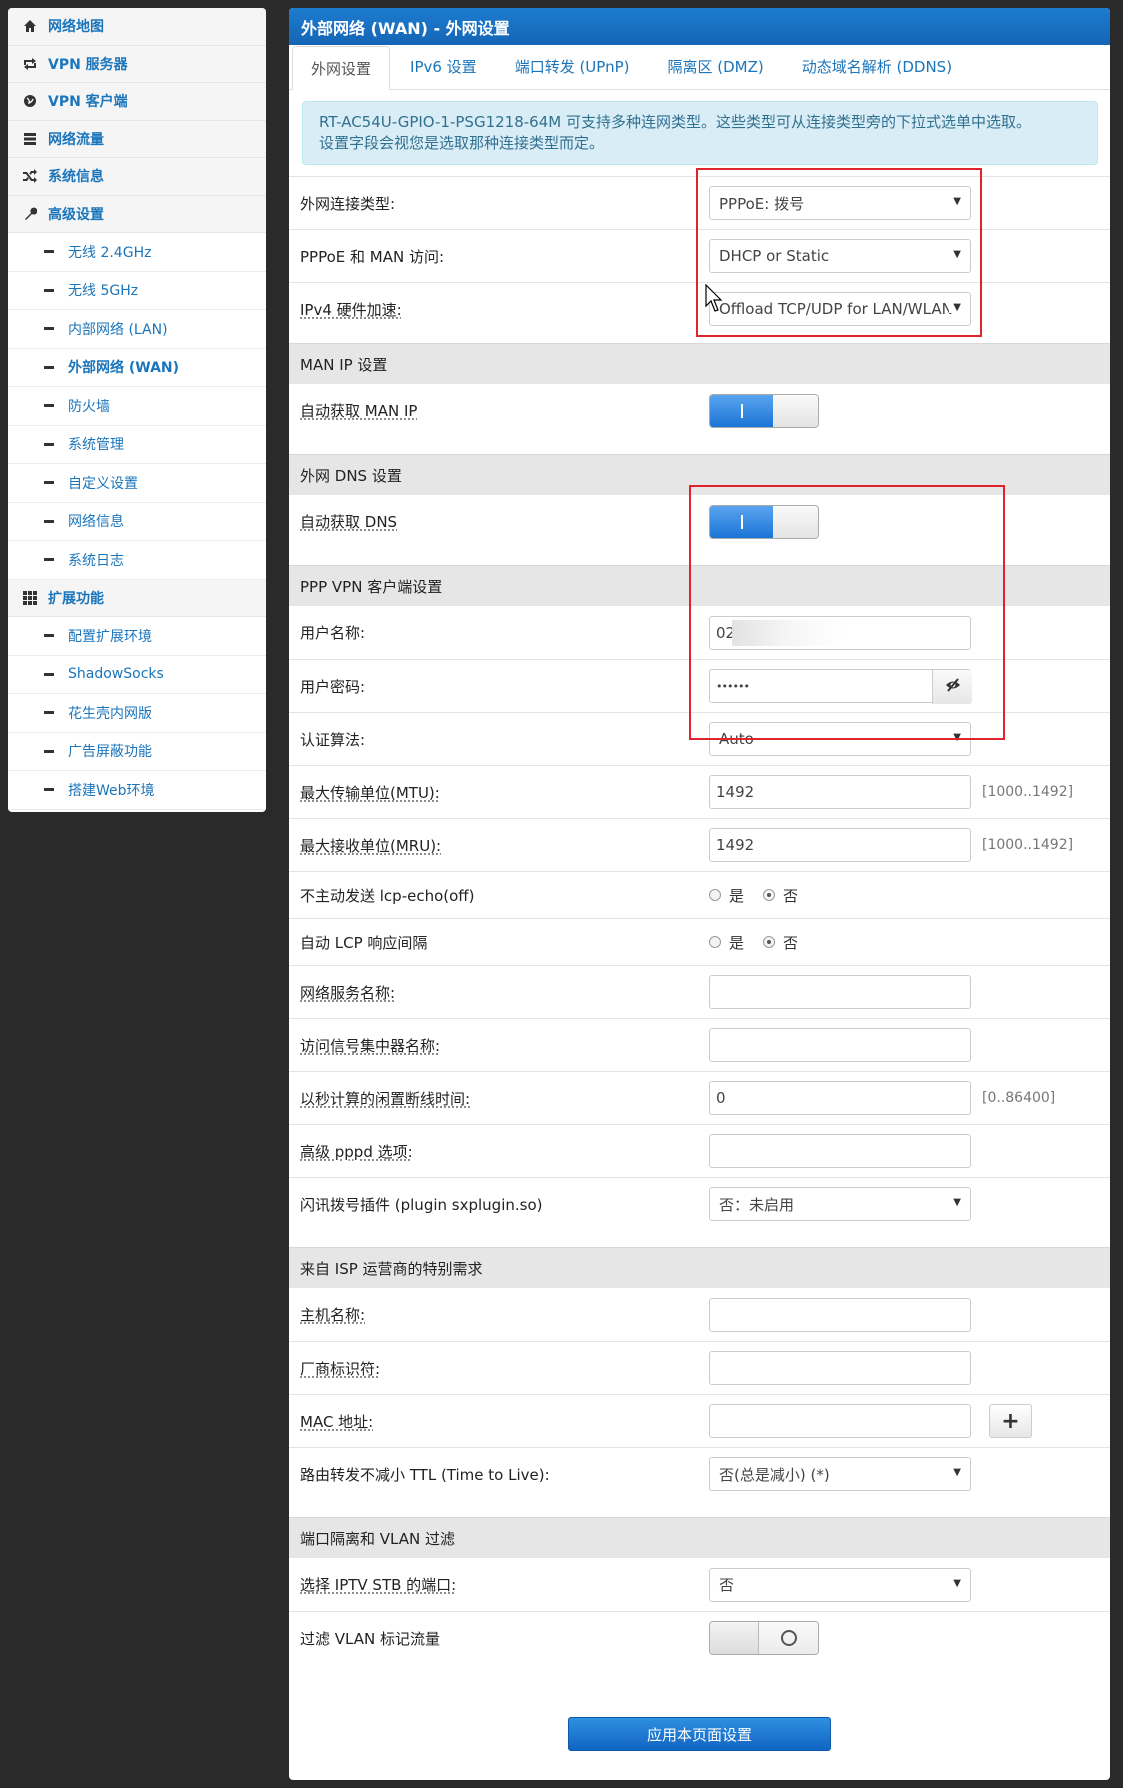  Describe the element at coordinates (337, 1421) in the screenshot. I see `mac-label: MAC 地址:` at that location.